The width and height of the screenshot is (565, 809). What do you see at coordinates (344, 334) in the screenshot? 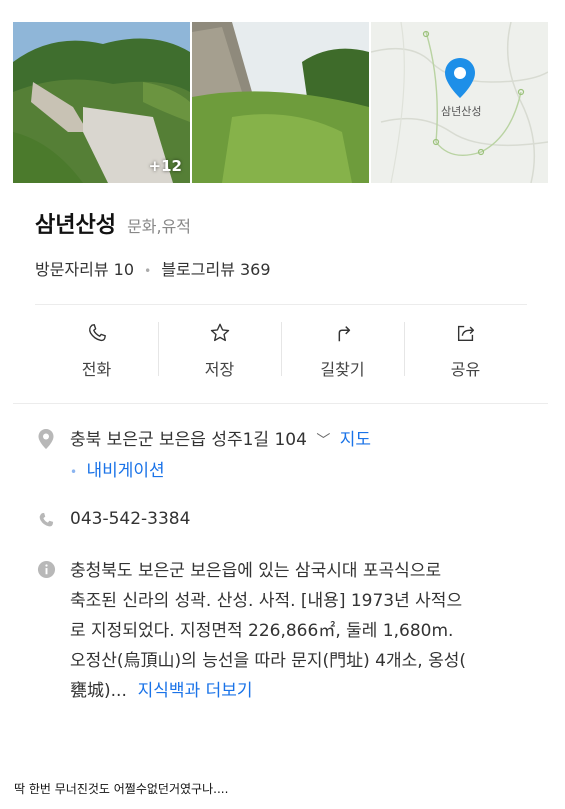
I see `directions-icon` at bounding box center [344, 334].